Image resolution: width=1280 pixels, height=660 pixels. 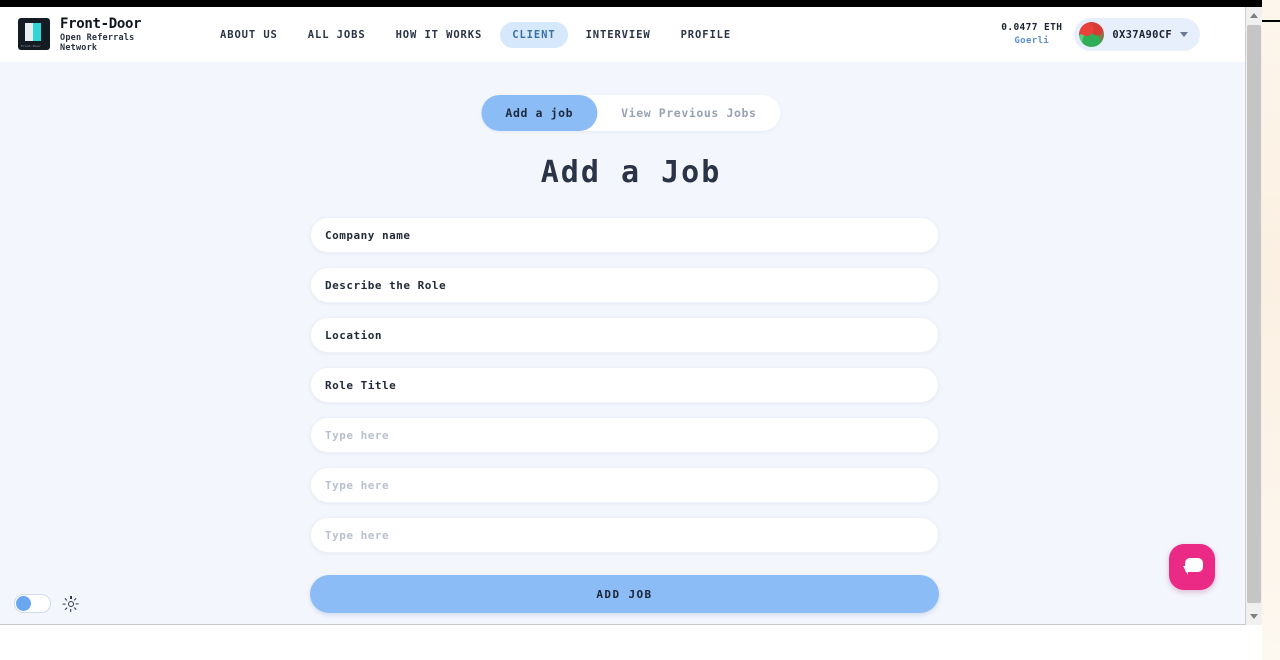 I want to click on scrollbar-thumb, so click(x=1254, y=314).